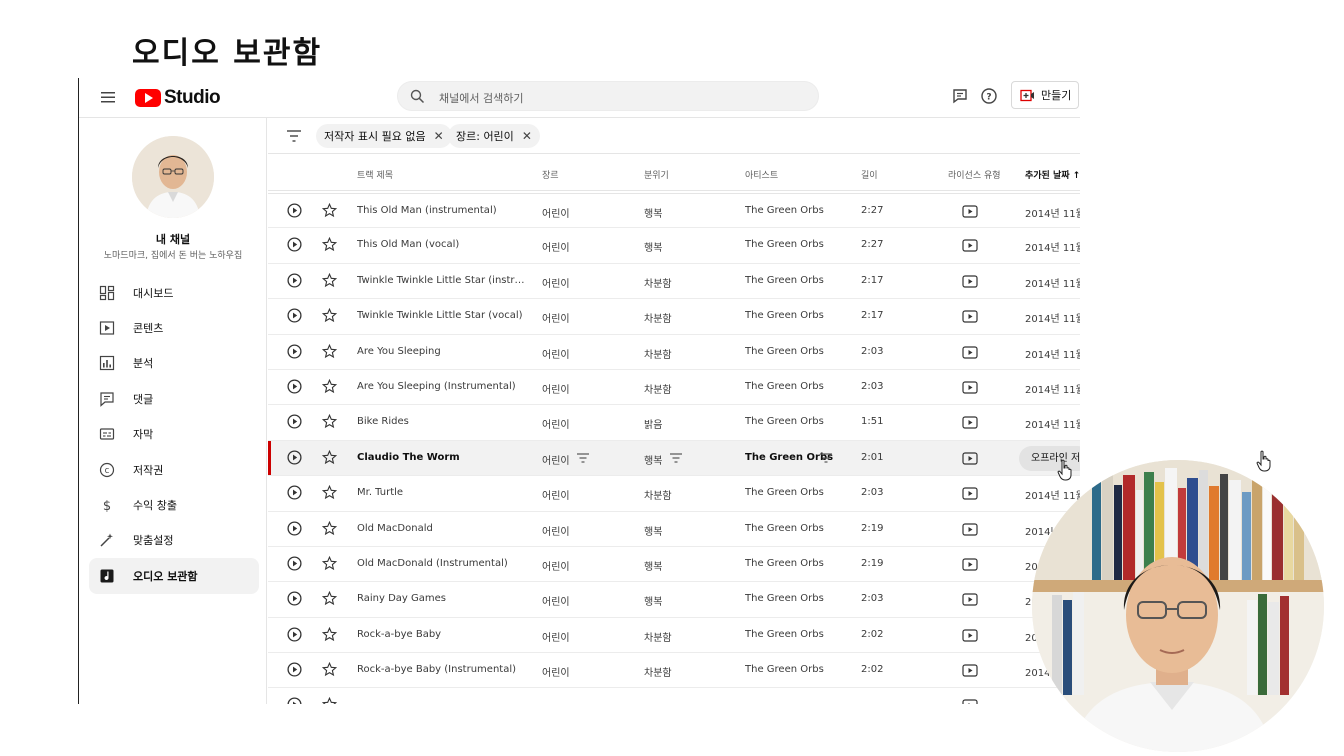 This screenshot has height=756, width=1344. What do you see at coordinates (960, 96) in the screenshot?
I see `feedback-icon` at bounding box center [960, 96].